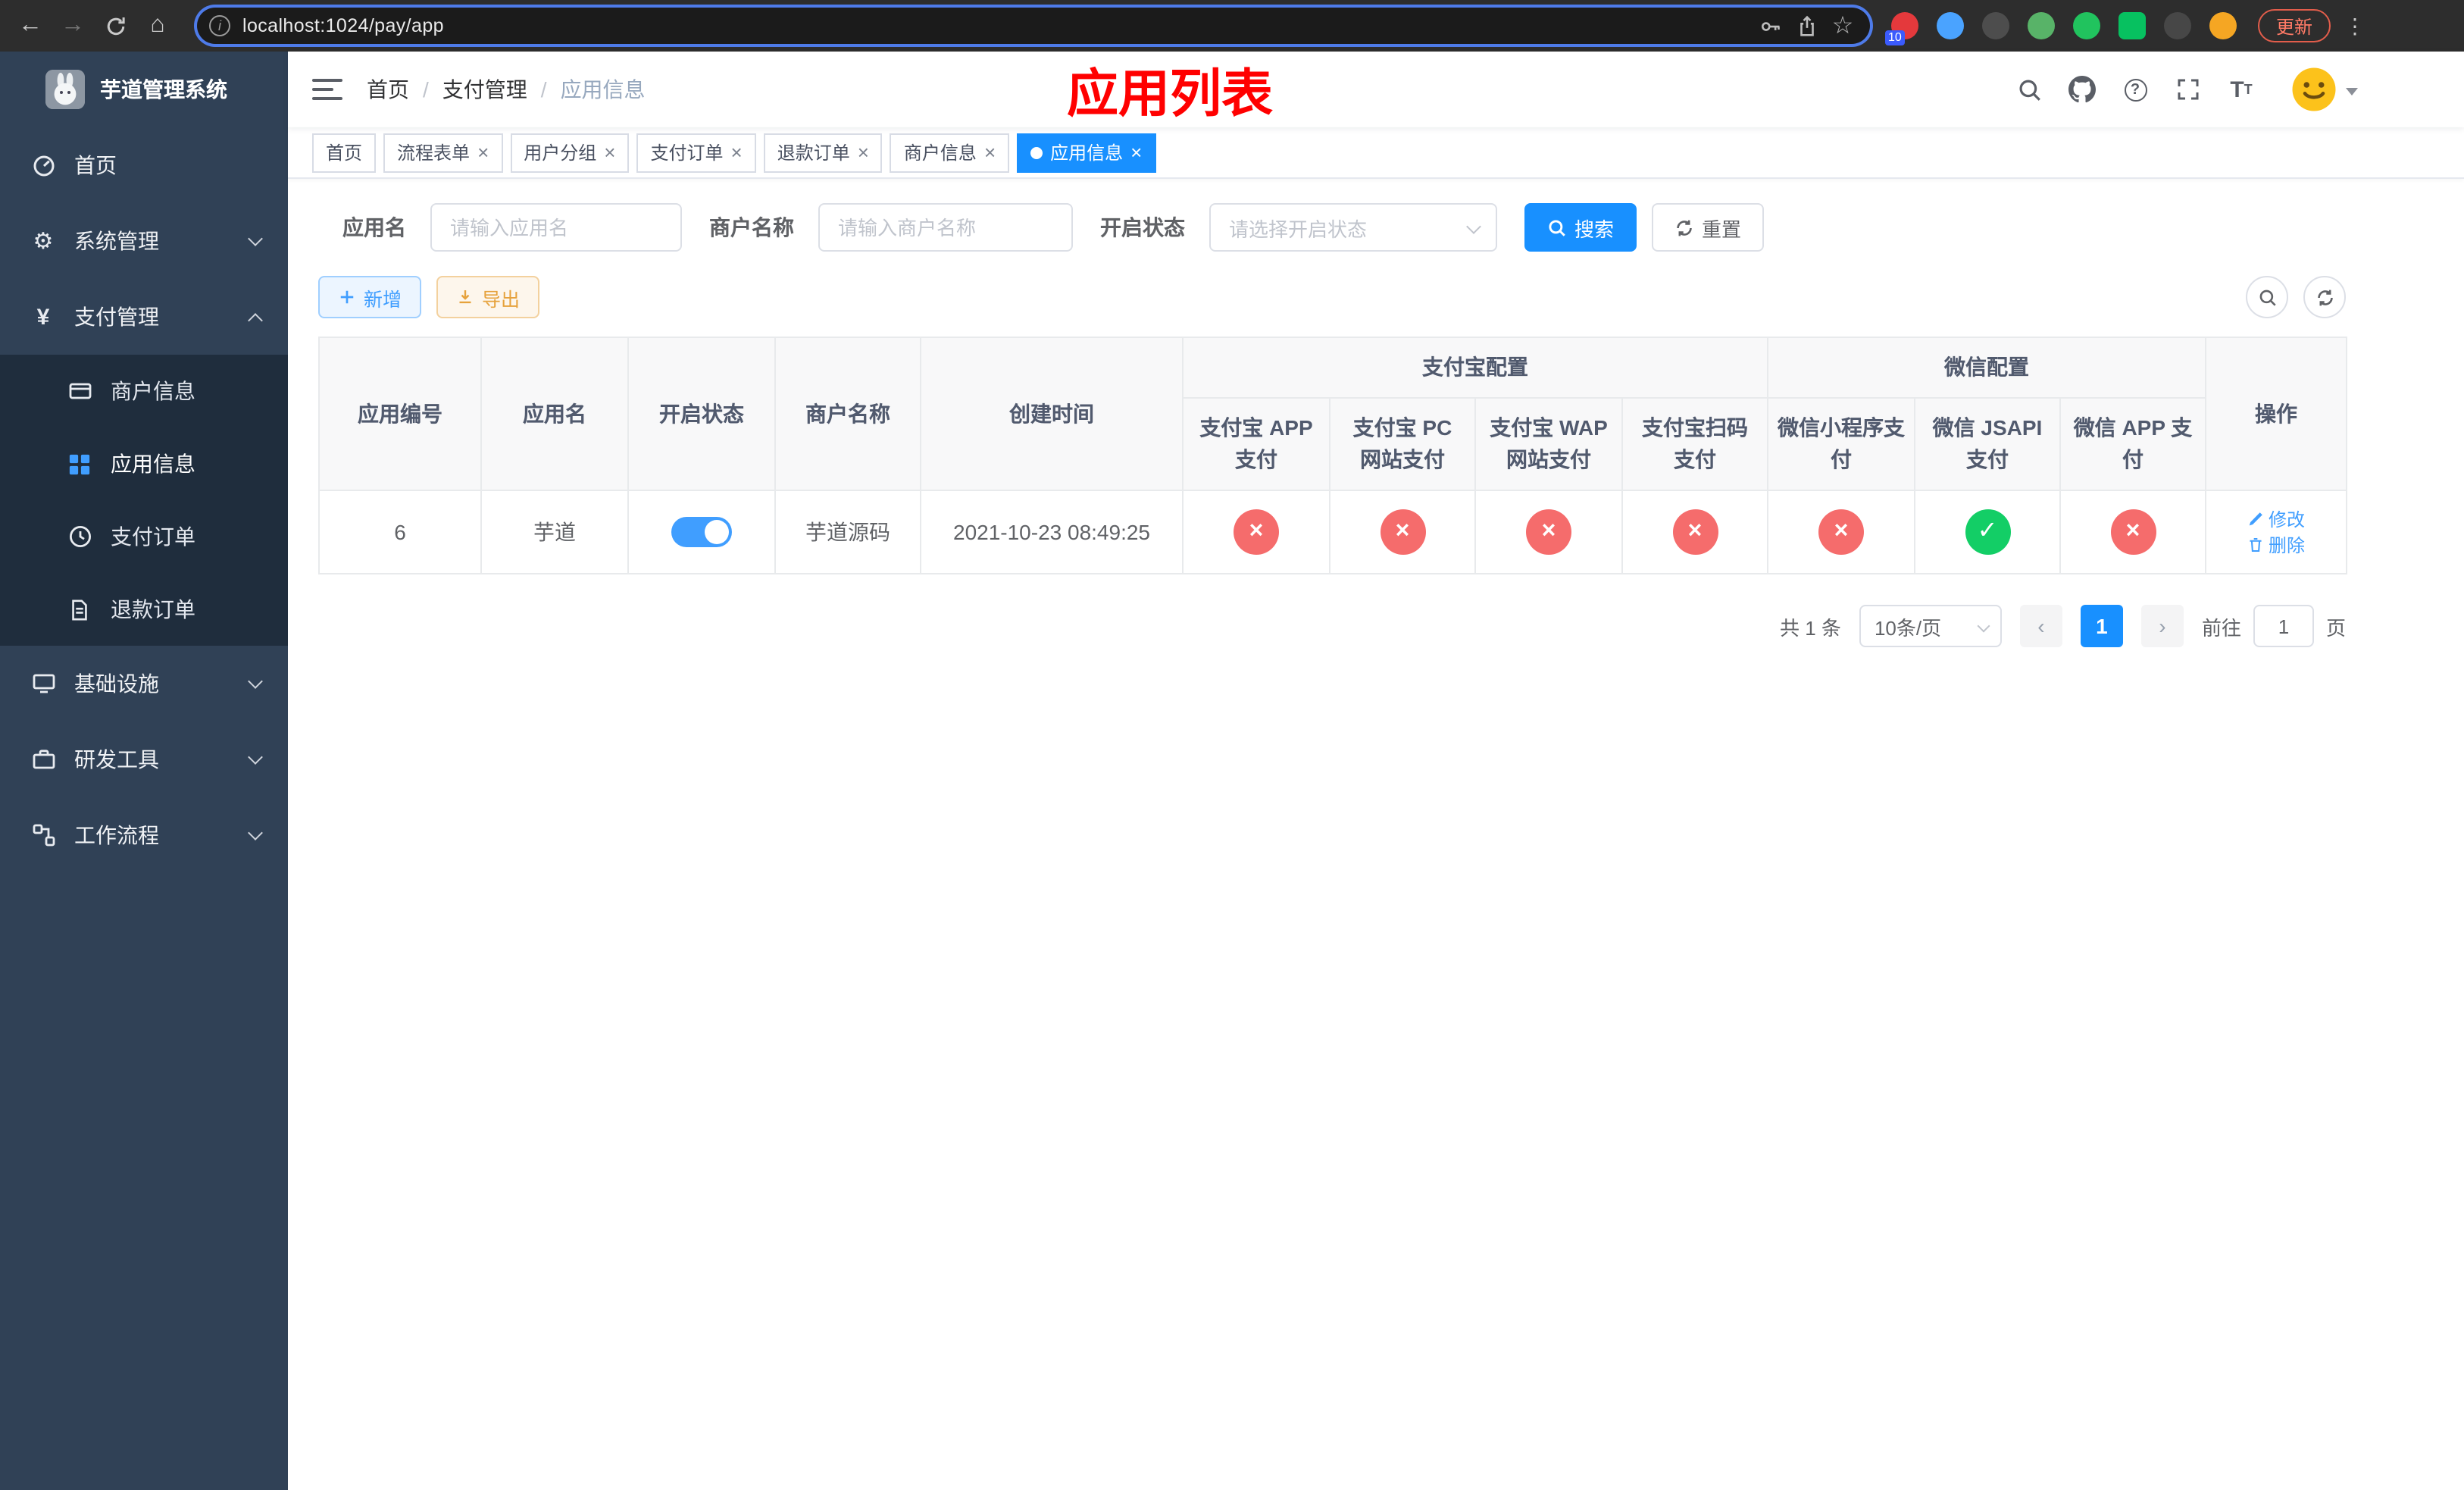 Image resolution: width=2464 pixels, height=1490 pixels. What do you see at coordinates (570, 152) in the screenshot?
I see `tab-user-group: 用户分组 ×` at bounding box center [570, 152].